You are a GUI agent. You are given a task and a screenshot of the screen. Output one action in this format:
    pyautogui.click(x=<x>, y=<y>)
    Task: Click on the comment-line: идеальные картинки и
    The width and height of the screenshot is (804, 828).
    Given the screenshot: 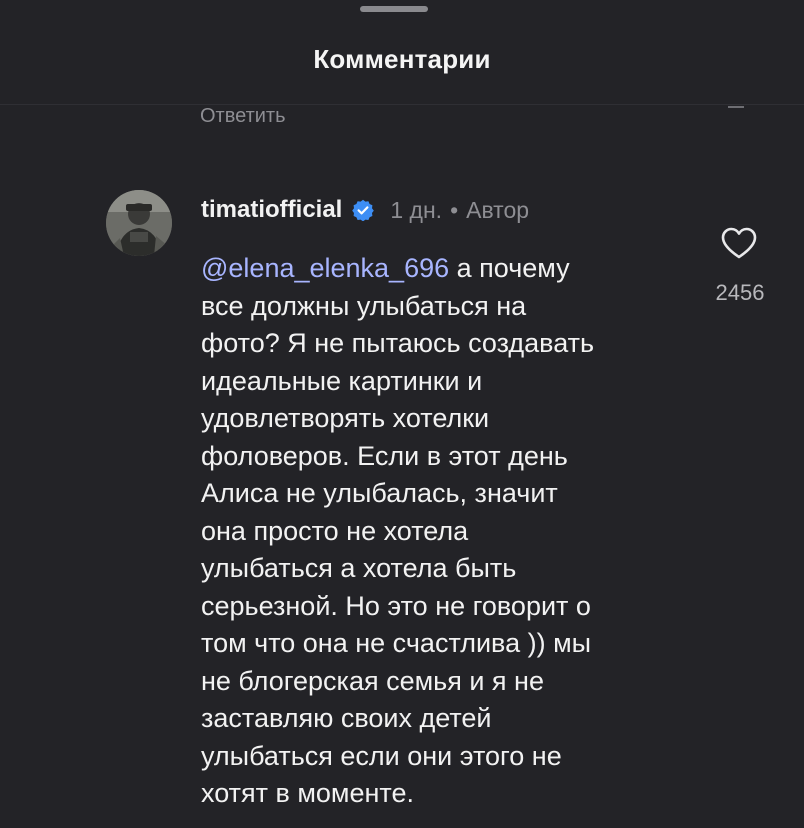 What is the action you would take?
    pyautogui.click(x=342, y=380)
    